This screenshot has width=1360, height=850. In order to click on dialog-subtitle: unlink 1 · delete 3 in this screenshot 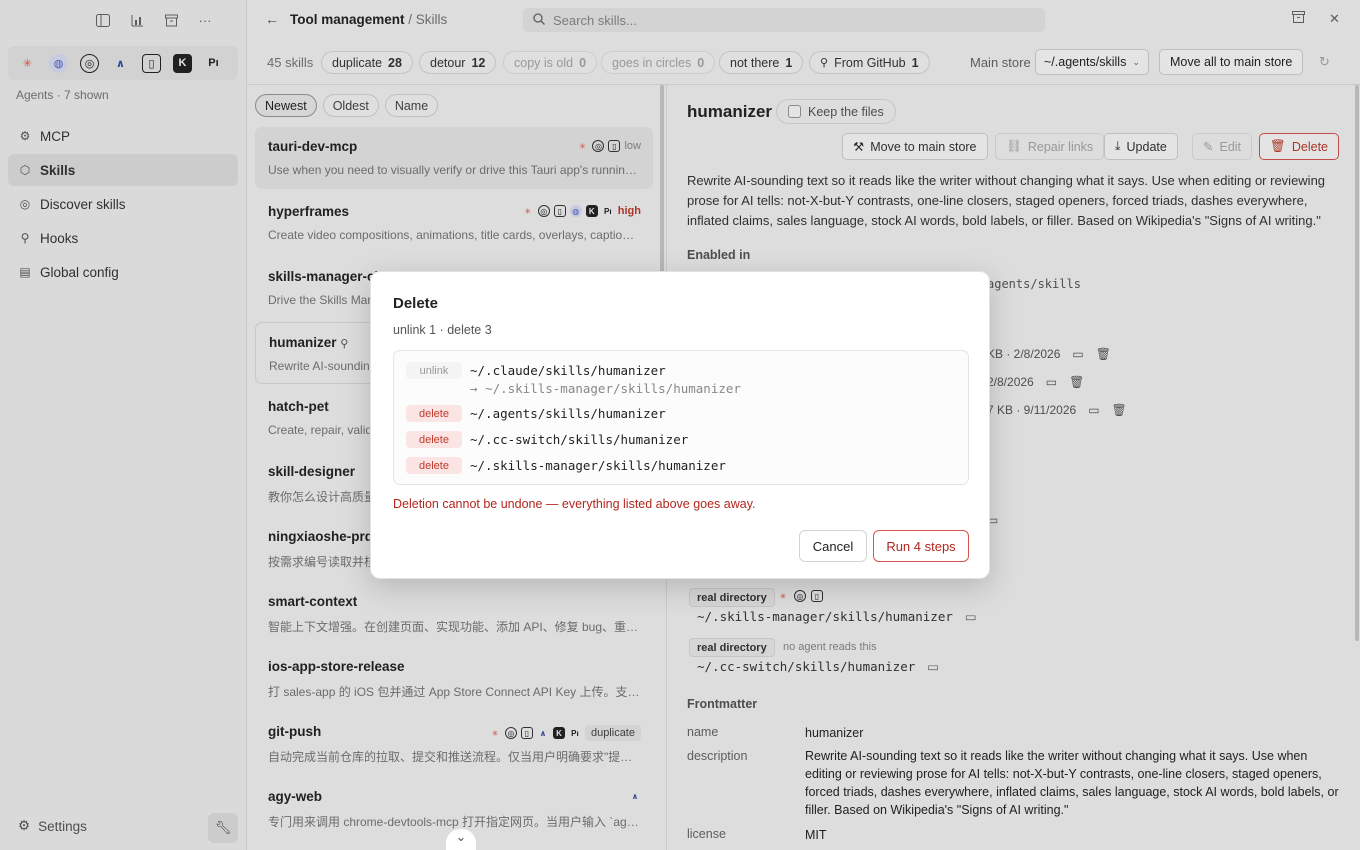, I will do `click(442, 330)`.